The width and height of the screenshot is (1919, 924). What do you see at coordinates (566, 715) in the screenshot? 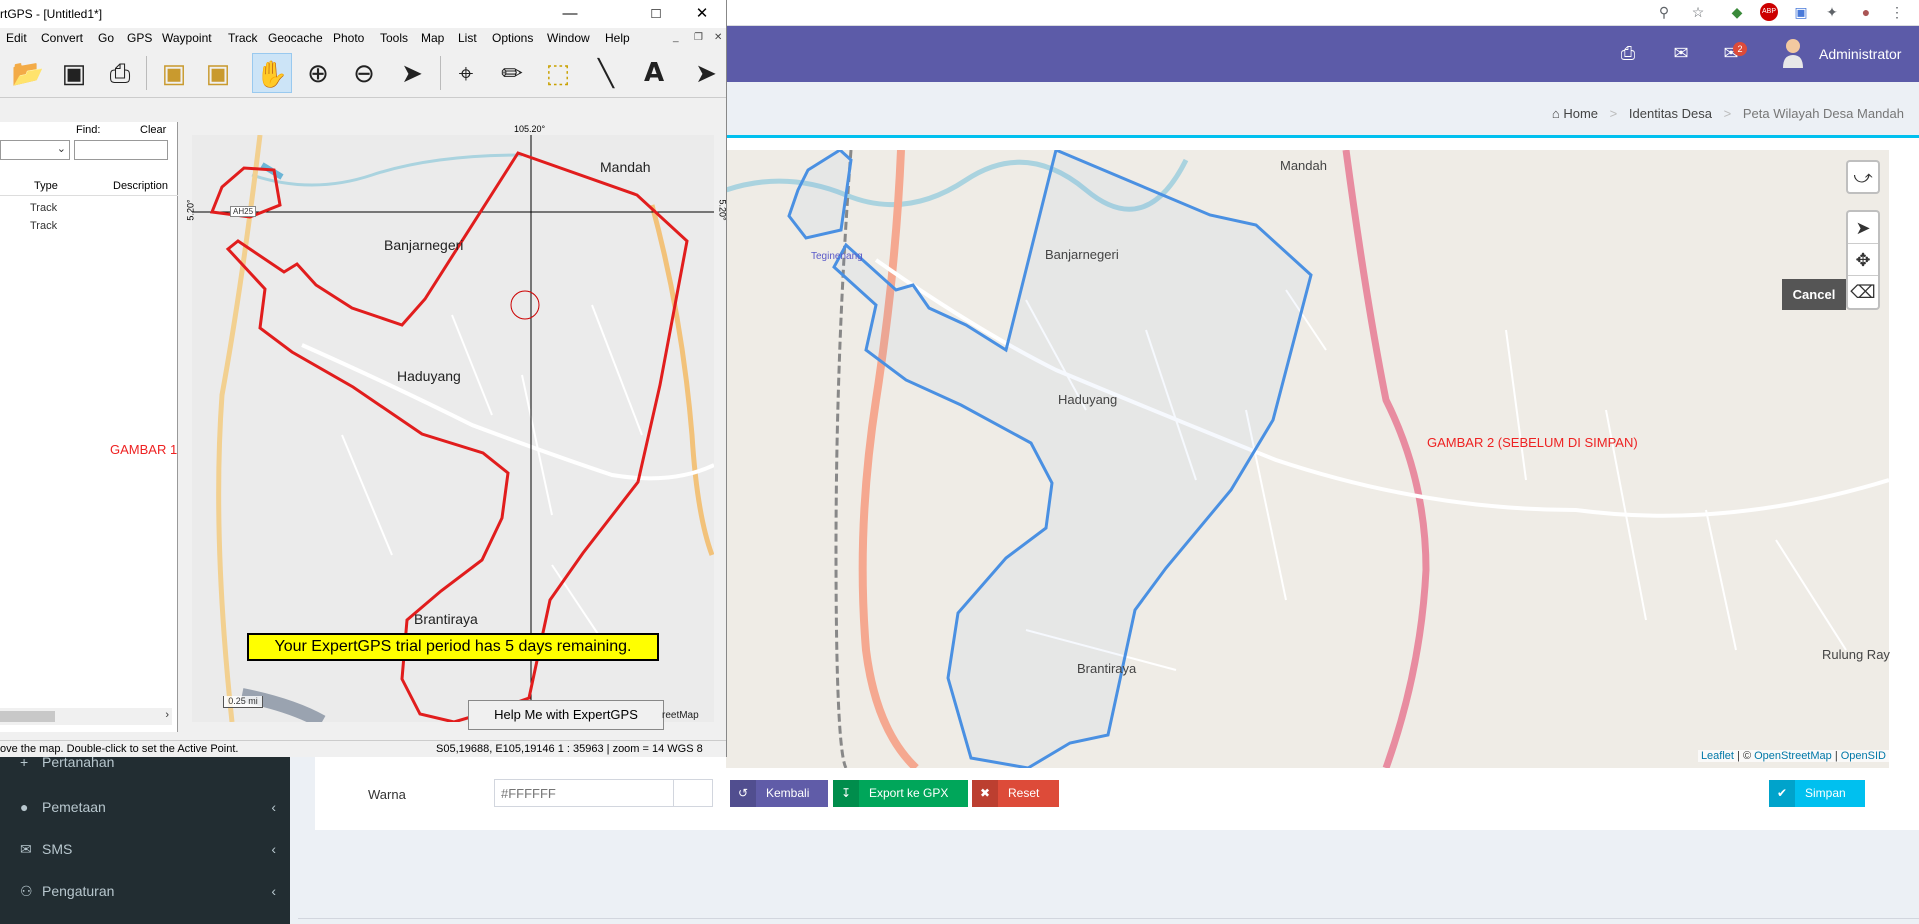
I see `help-button: Help Me with ExpertGPS` at bounding box center [566, 715].